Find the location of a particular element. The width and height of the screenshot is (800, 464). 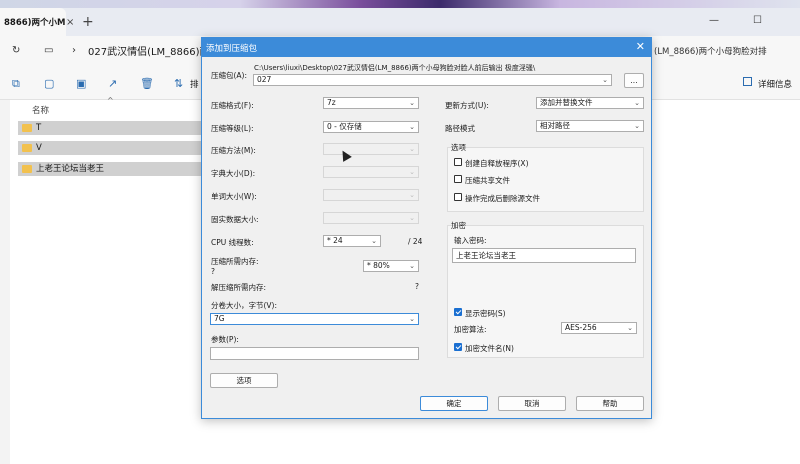

update-select: 添加并替换文件 ⌄ is located at coordinates (590, 103).